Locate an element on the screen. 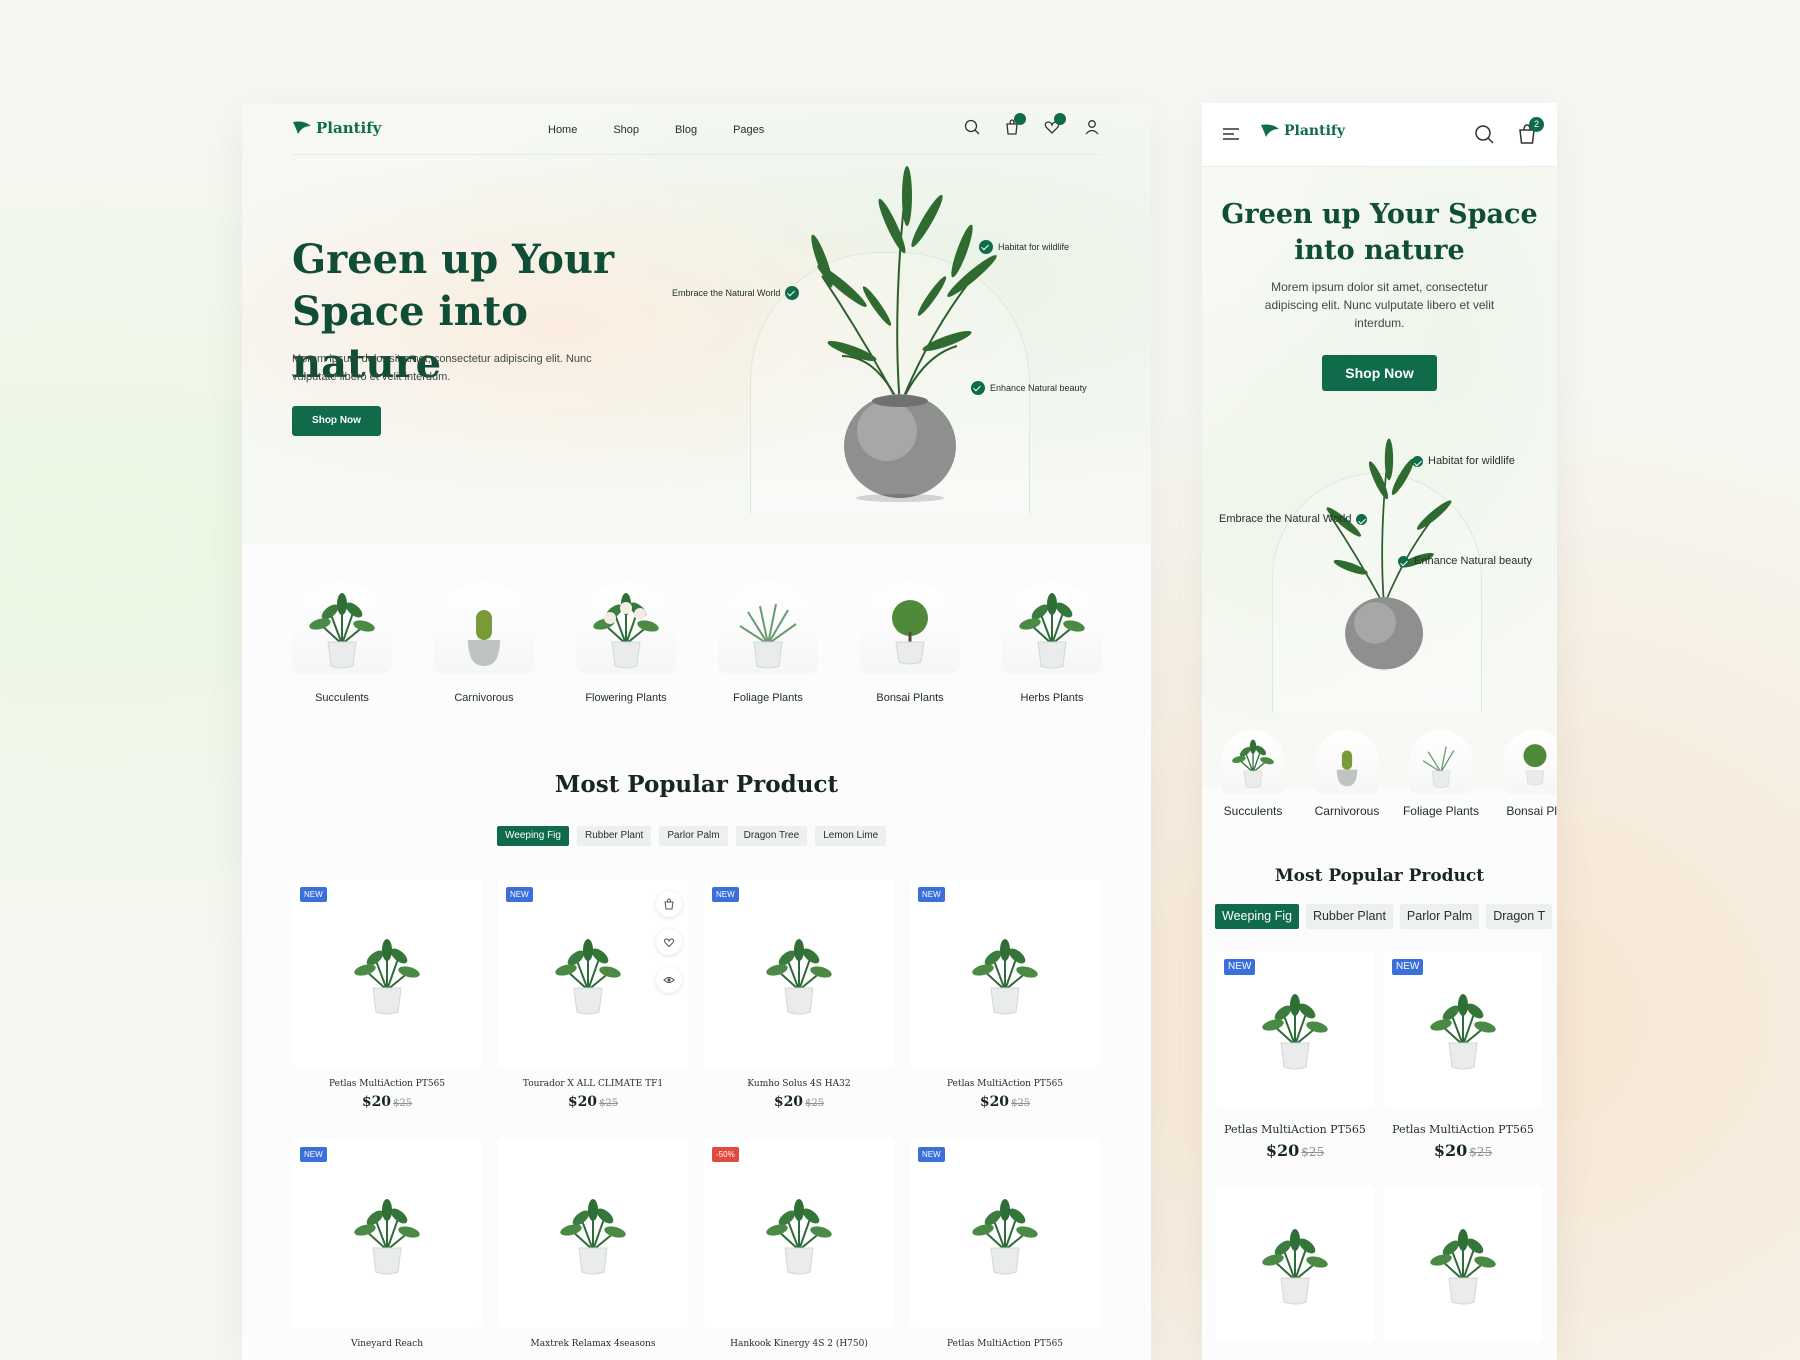 This screenshot has height=1360, width=1800. add-to-cart-icon is located at coordinates (669, 904).